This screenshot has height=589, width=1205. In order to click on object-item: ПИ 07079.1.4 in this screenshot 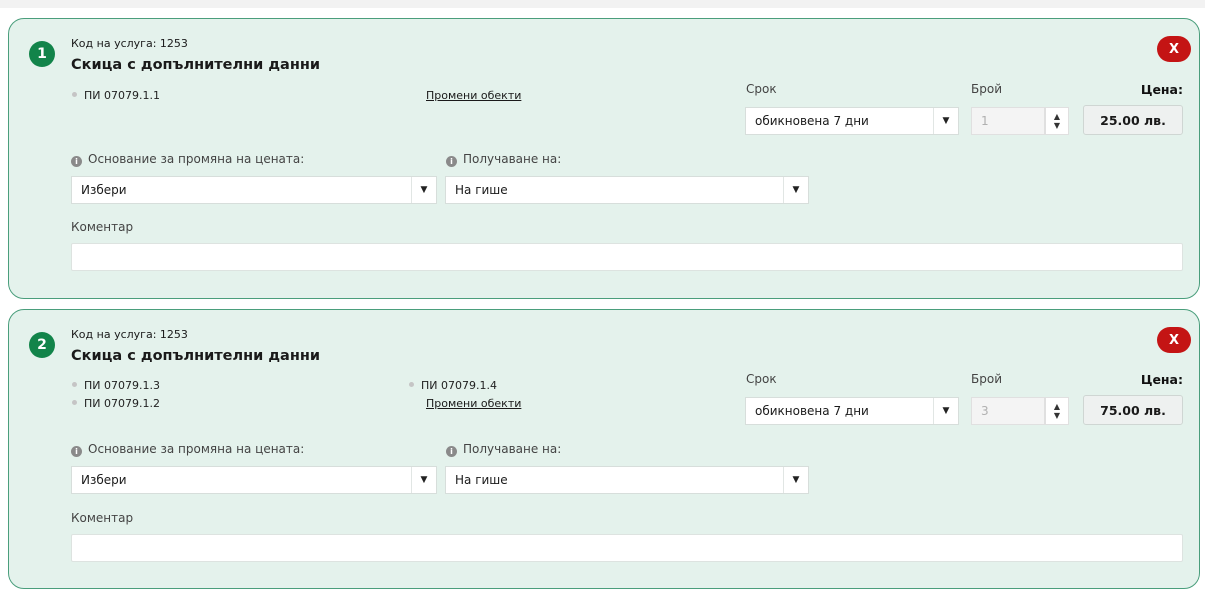, I will do `click(453, 385)`.